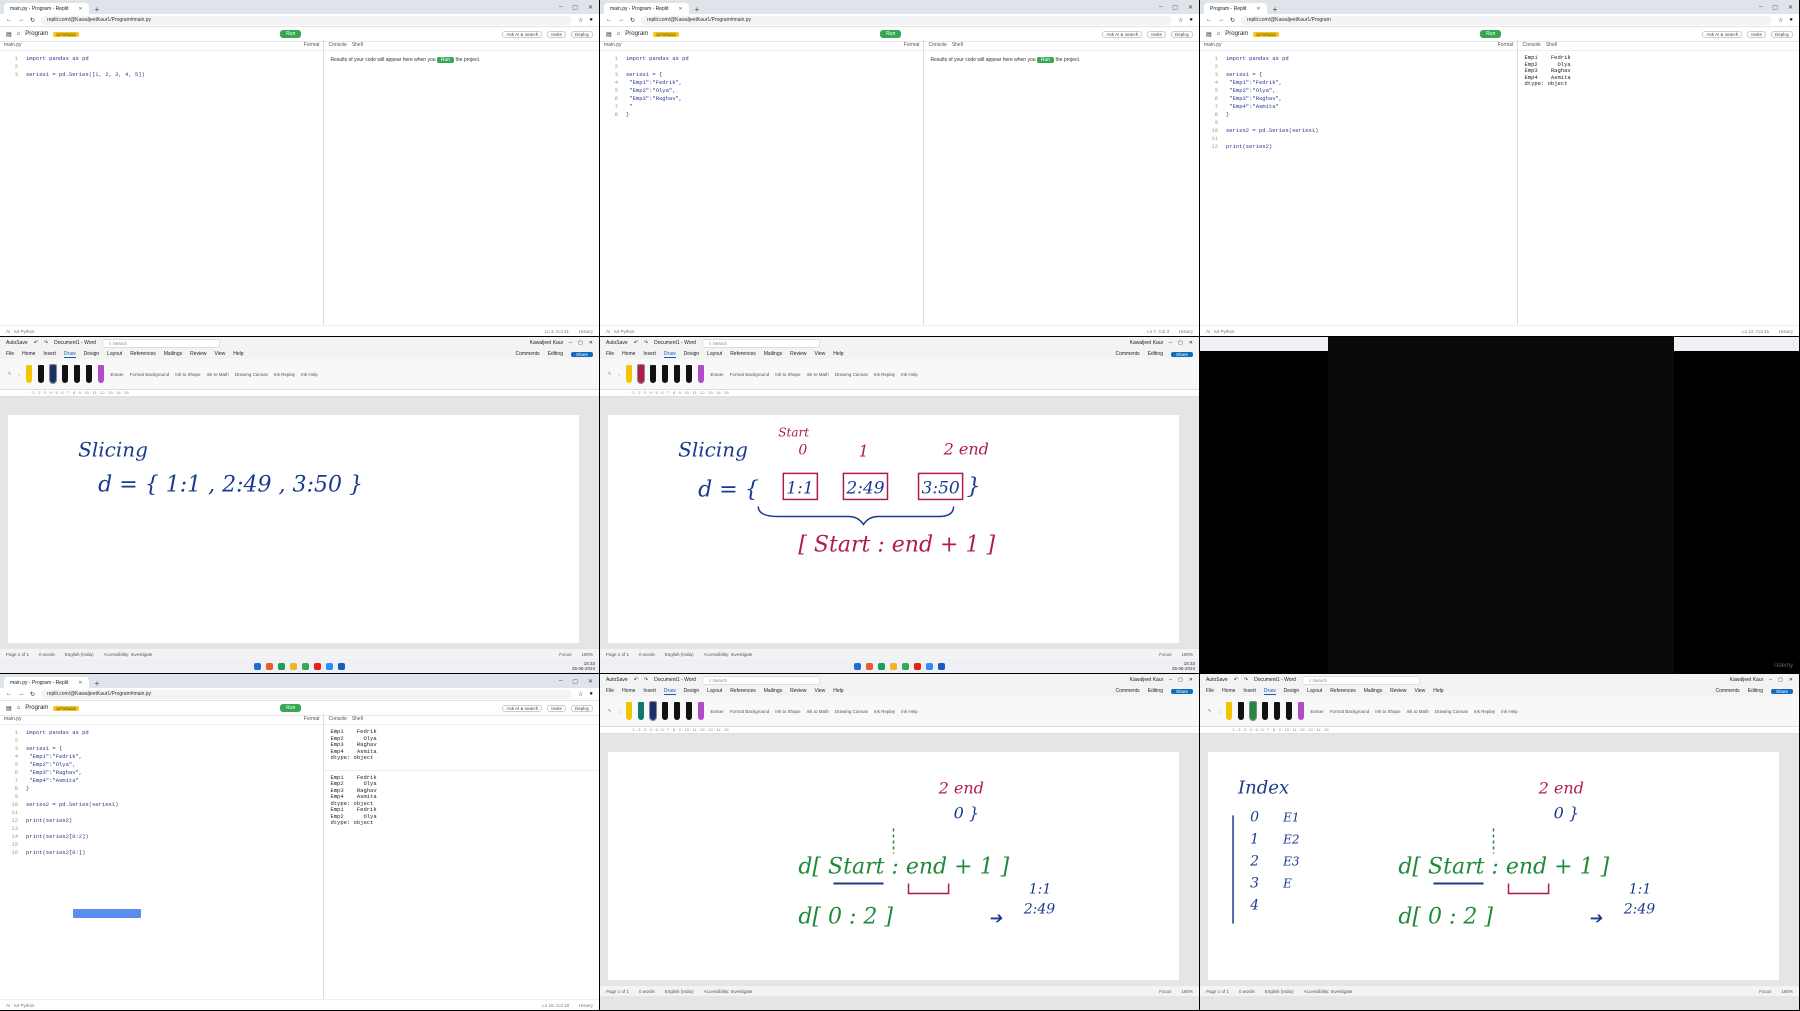  I want to click on code-line: 13, so click(163, 829).